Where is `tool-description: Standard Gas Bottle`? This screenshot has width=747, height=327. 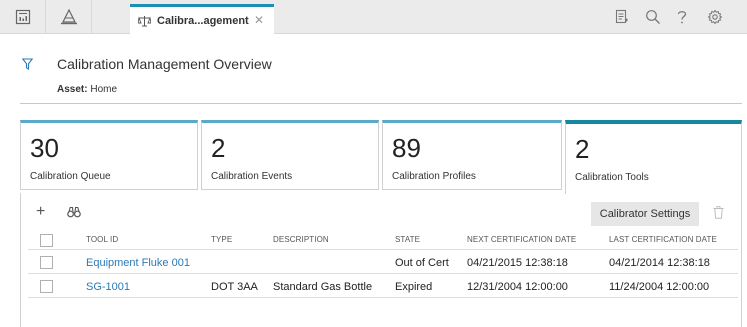
tool-description: Standard Gas Bottle is located at coordinates (323, 287).